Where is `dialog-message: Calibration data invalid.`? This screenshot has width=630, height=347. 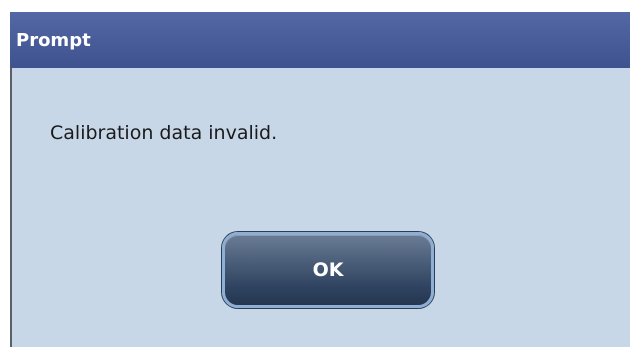 dialog-message: Calibration data invalid. is located at coordinates (164, 133).